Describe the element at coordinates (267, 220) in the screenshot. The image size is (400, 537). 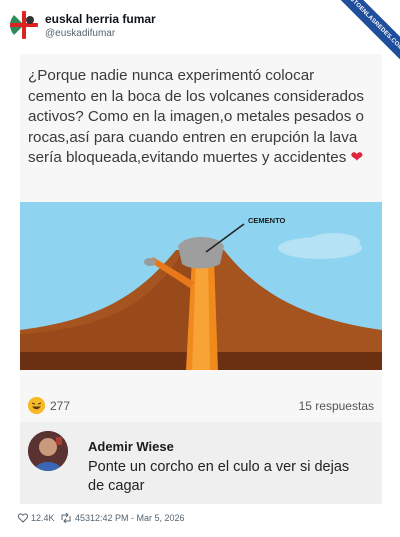
I see `cement-label: CEMENTO` at that location.